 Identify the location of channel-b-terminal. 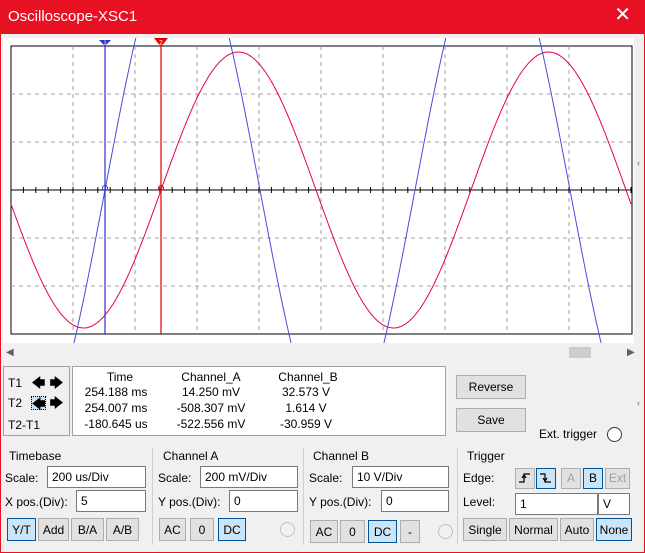
(445, 531).